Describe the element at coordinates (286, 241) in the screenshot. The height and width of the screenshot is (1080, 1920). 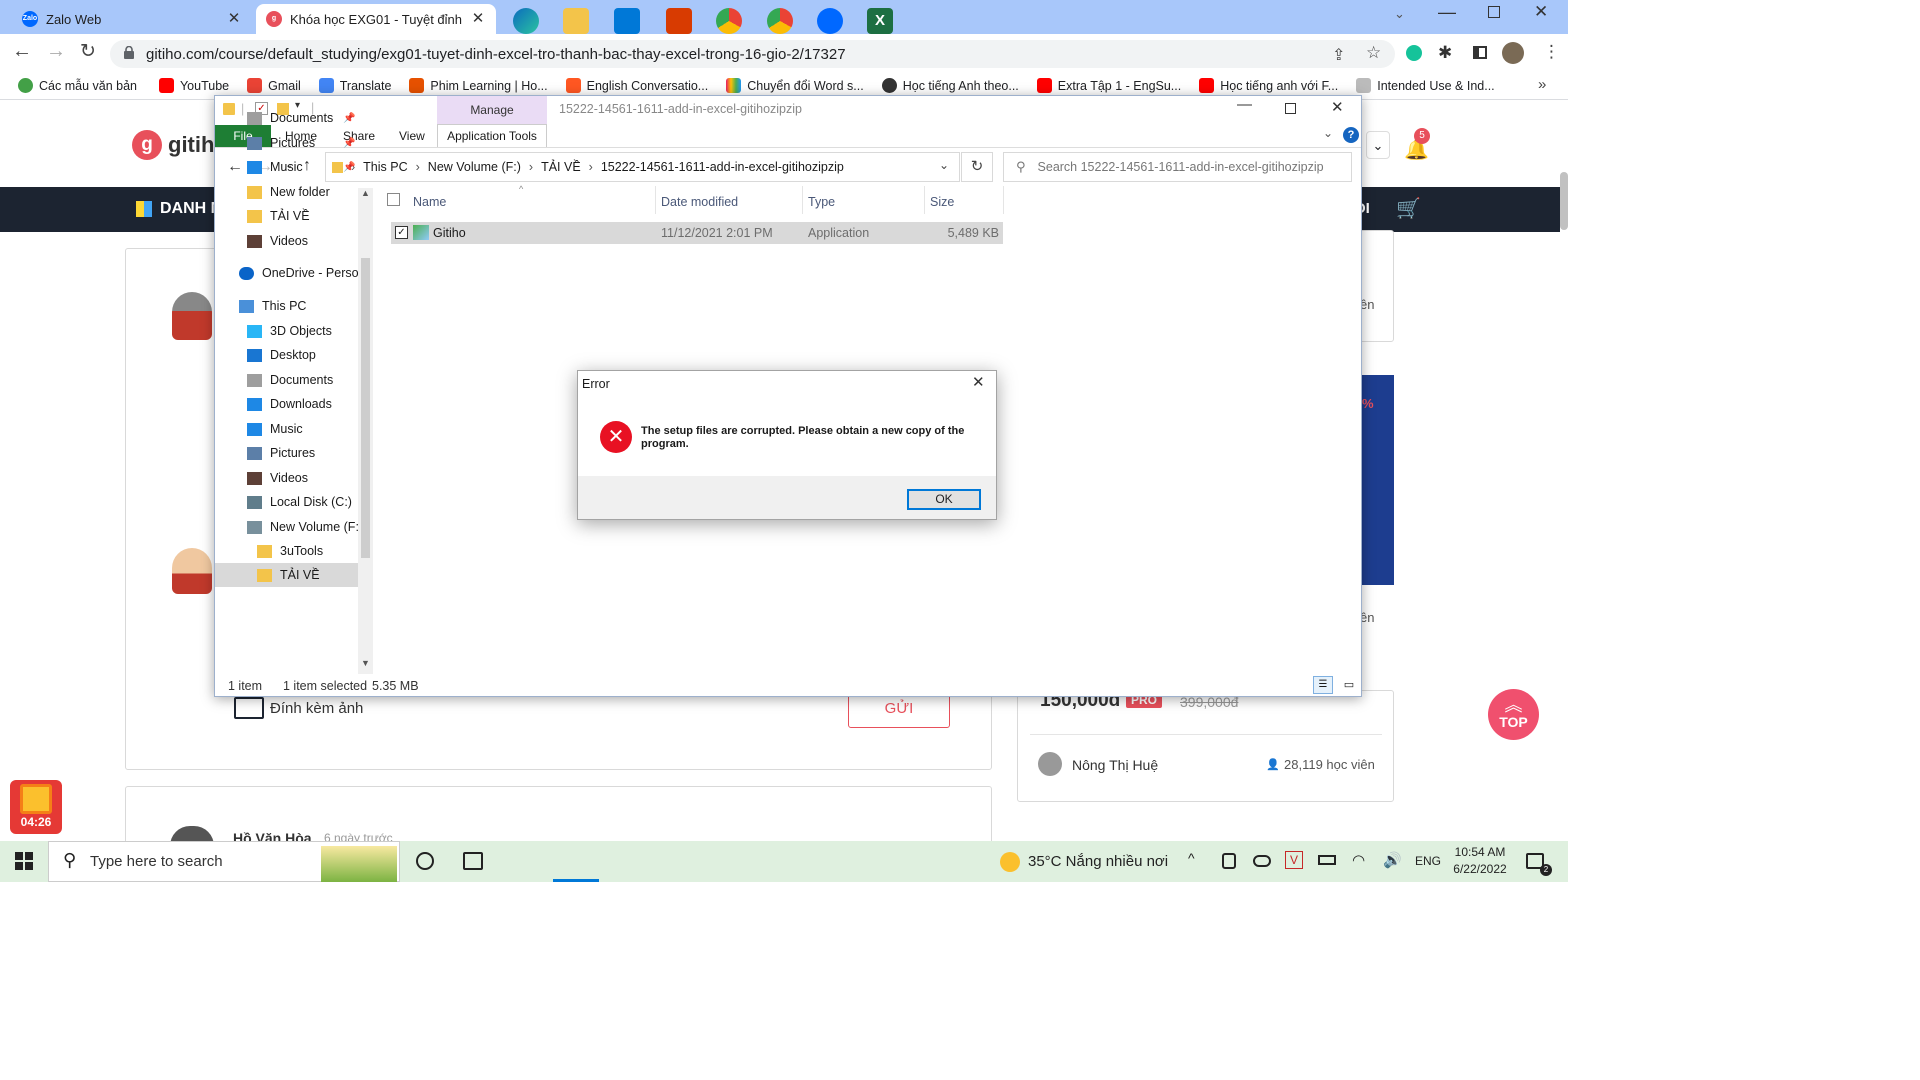
I see `sidebar-item: Videos` at that location.